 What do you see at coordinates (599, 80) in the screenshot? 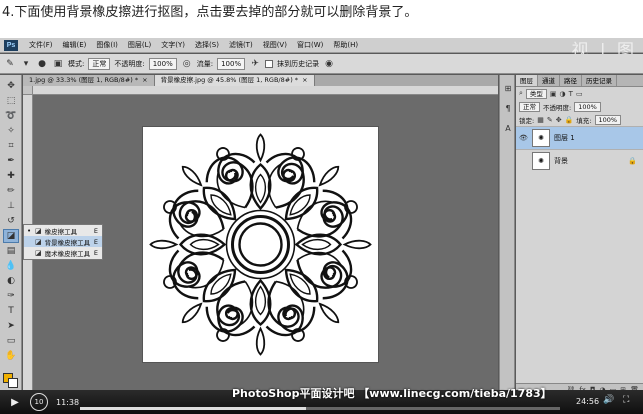
I see `tab-history: 历史记录` at bounding box center [599, 80].